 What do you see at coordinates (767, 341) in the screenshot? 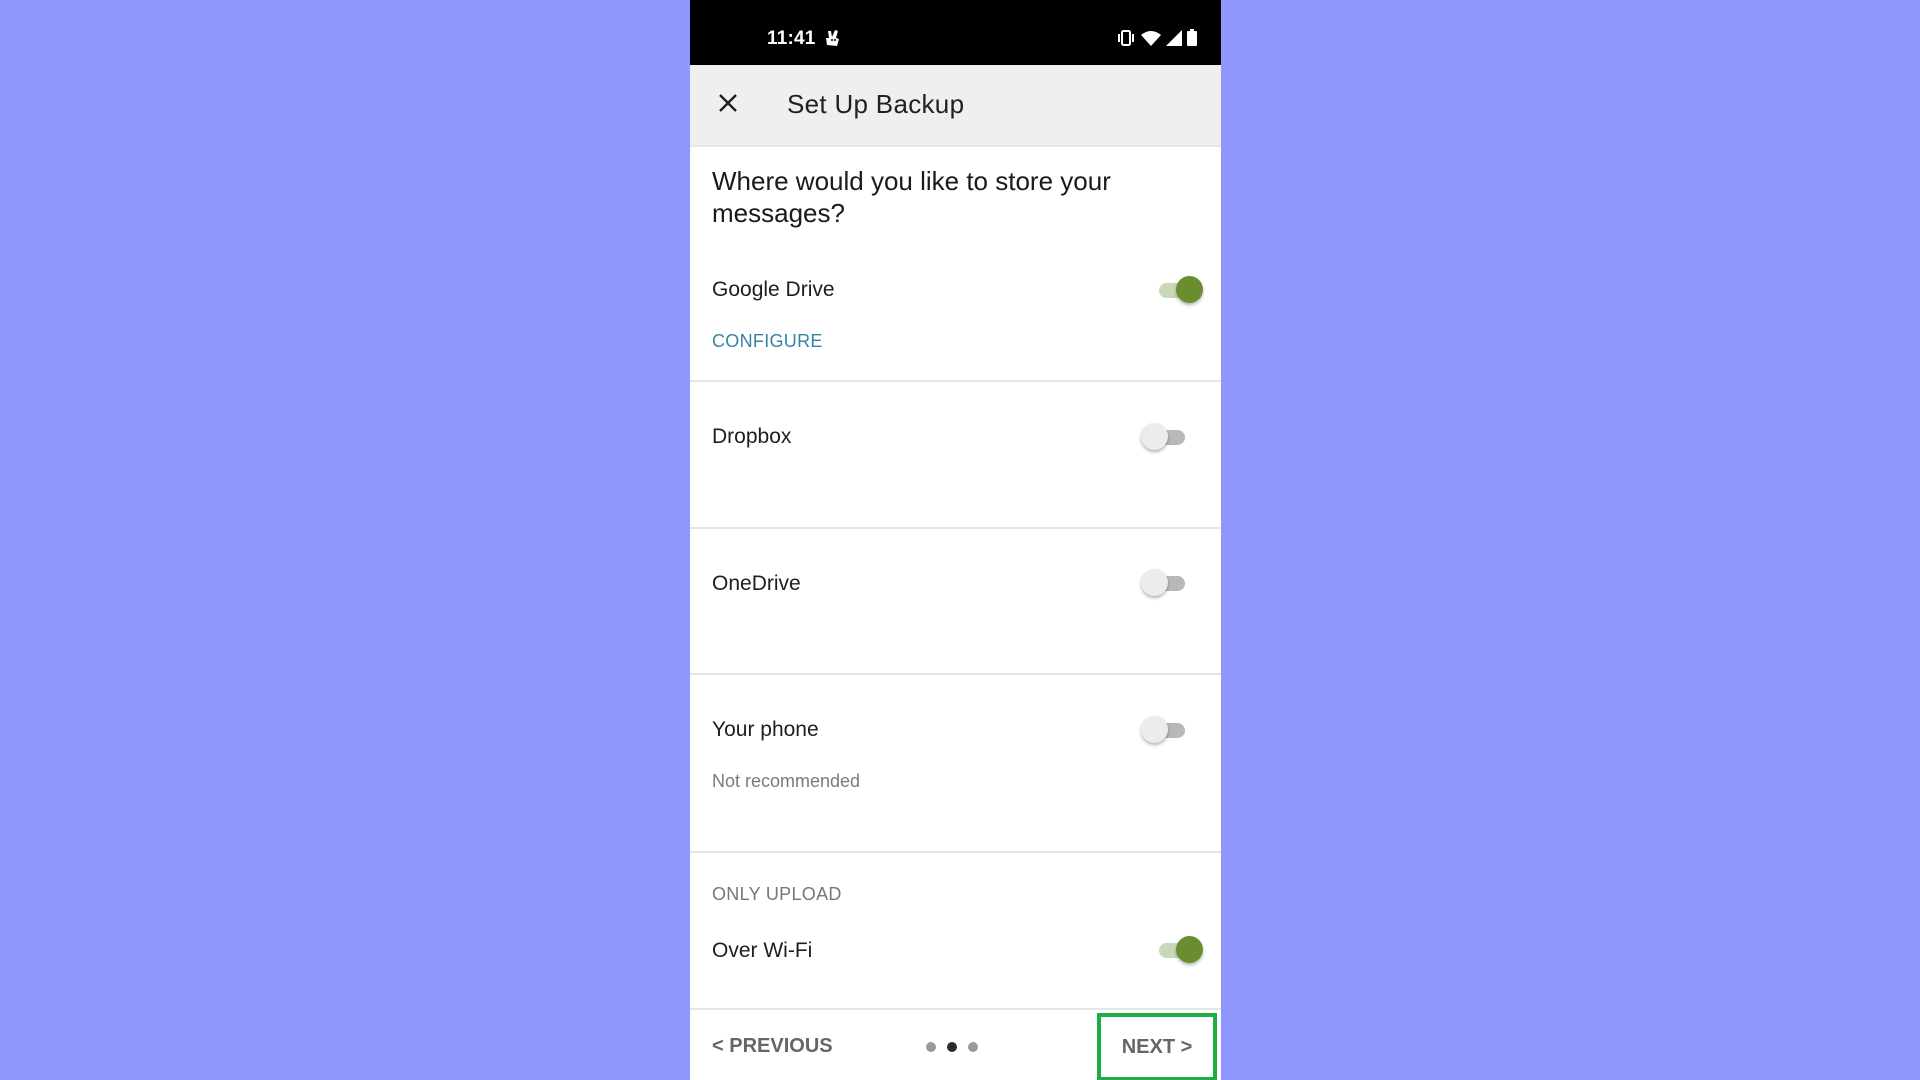
I see `configure-link: CONFIGURE` at bounding box center [767, 341].